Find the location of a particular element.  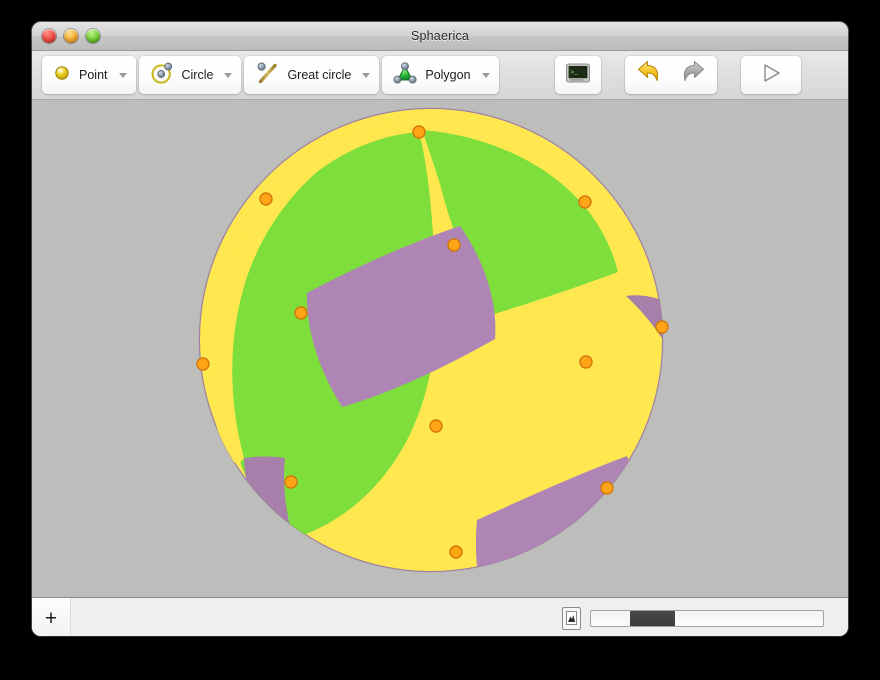

play-triangle-icon is located at coordinates (771, 75).